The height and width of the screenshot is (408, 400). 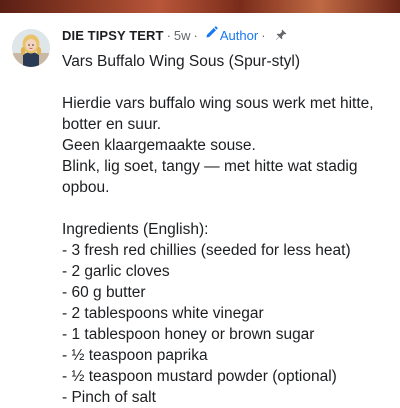 I want to click on post-photo-bottom-edge, so click(x=200, y=6).